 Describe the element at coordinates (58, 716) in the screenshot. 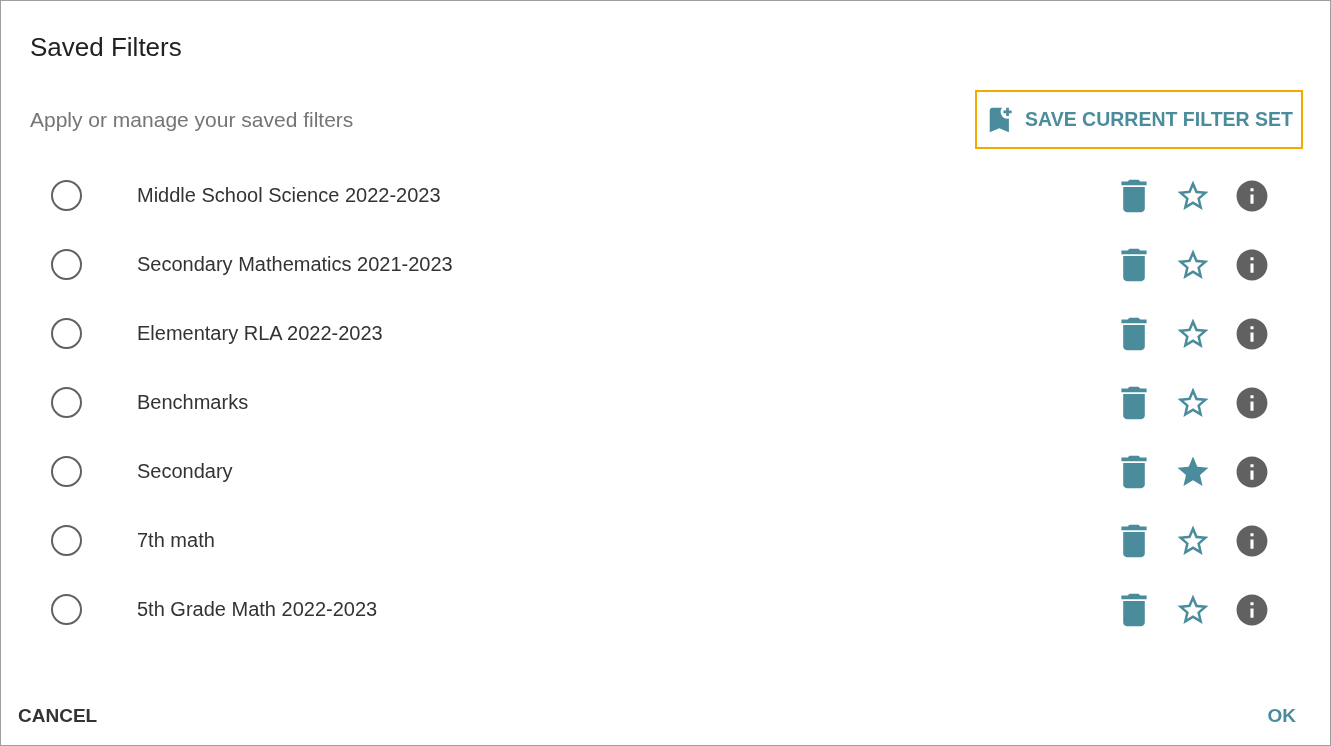

I see `cancel-button: CANCEL` at that location.